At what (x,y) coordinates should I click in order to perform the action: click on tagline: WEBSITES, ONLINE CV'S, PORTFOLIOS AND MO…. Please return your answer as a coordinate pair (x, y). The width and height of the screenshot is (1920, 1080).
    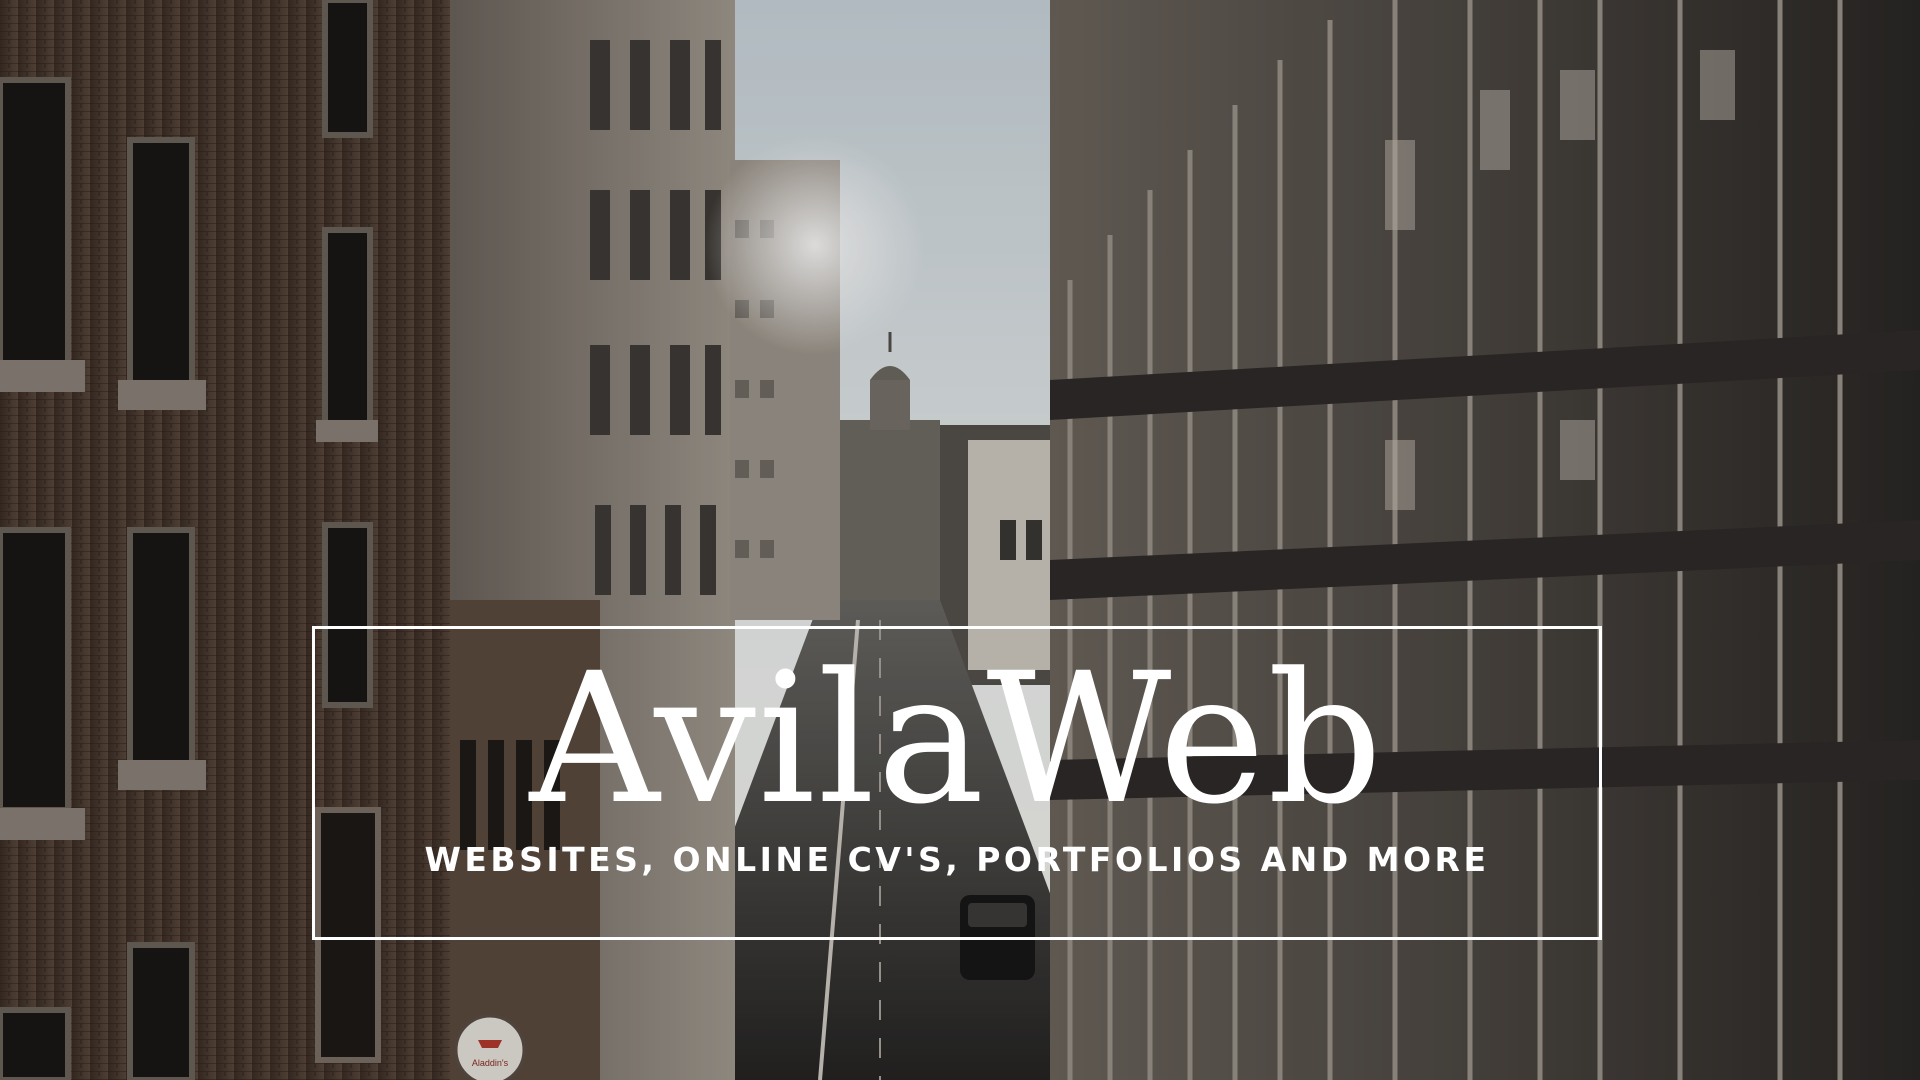
    Looking at the image, I should click on (957, 859).